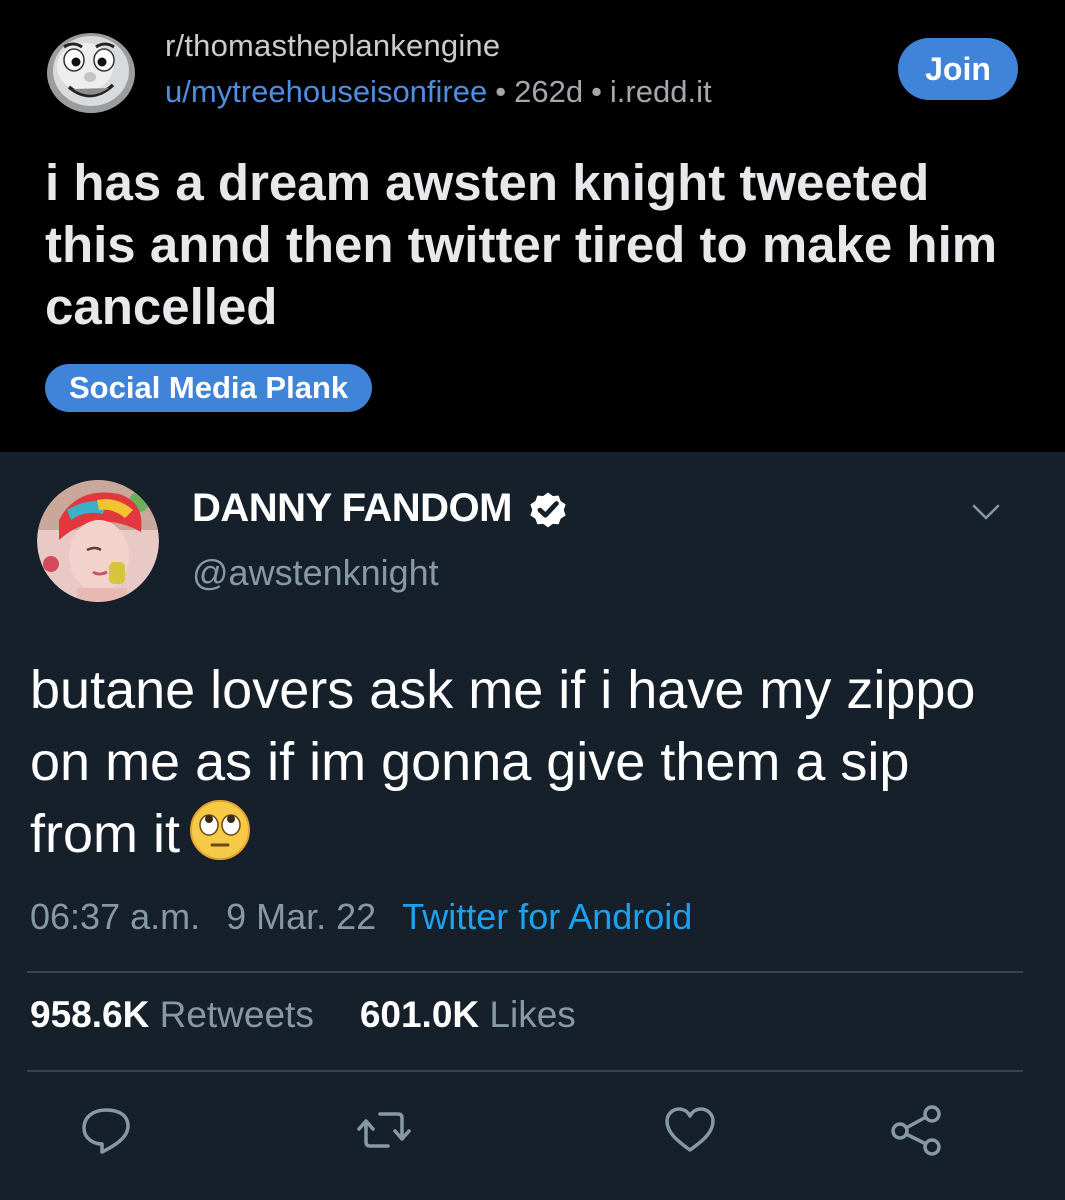 The image size is (1065, 1200). Describe the element at coordinates (986, 512) in the screenshot. I see `chevron-down-icon` at that location.